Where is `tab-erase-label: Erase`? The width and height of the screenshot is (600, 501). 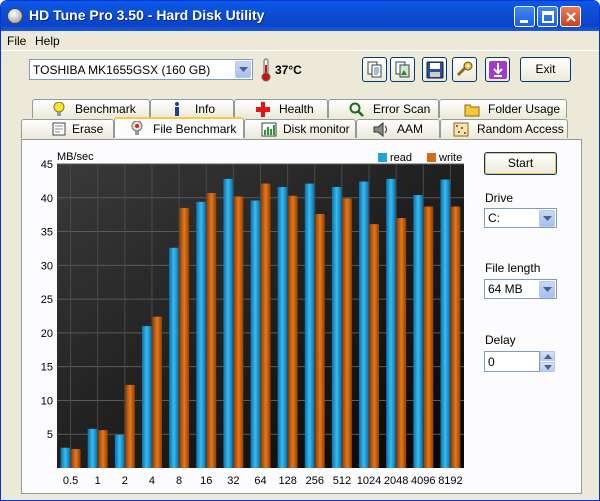
tab-erase-label: Erase is located at coordinates (88, 129).